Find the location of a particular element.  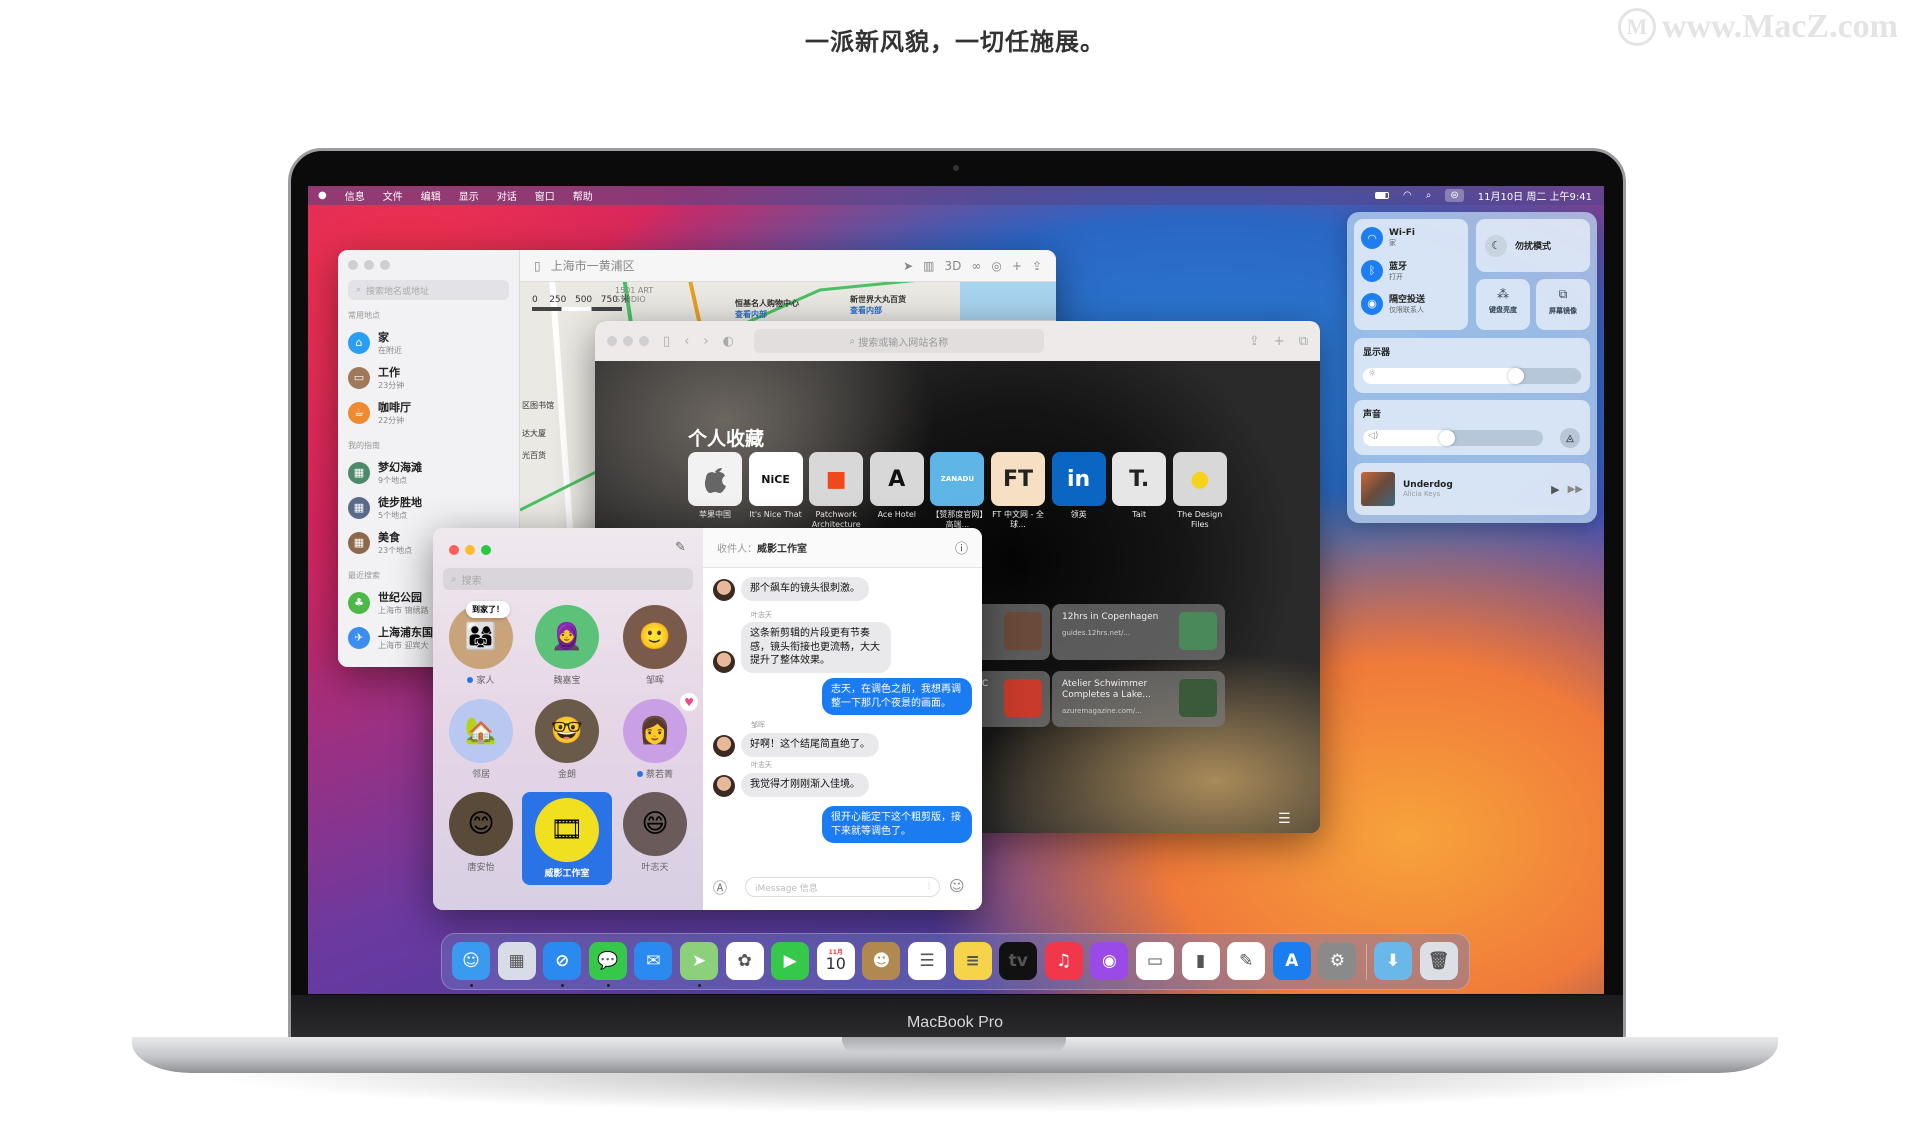

do-not-disturb-tile: ☾ 勿扰模式 is located at coordinates (1533, 245).